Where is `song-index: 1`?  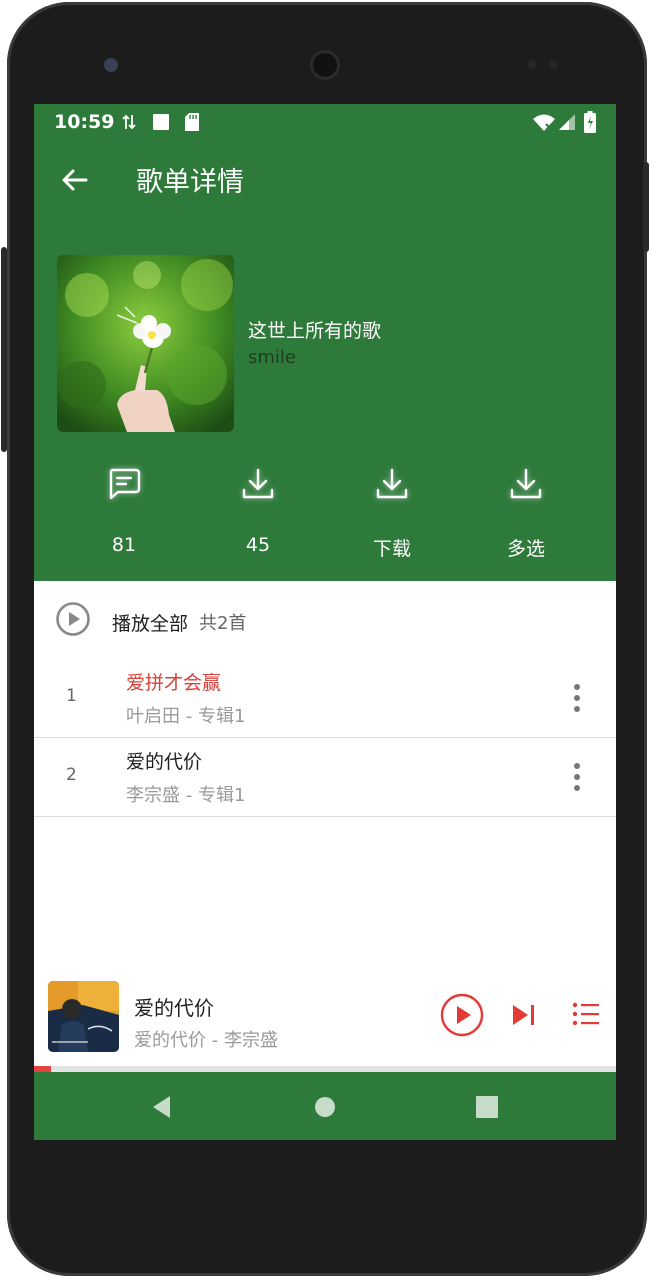
song-index: 1 is located at coordinates (71, 696).